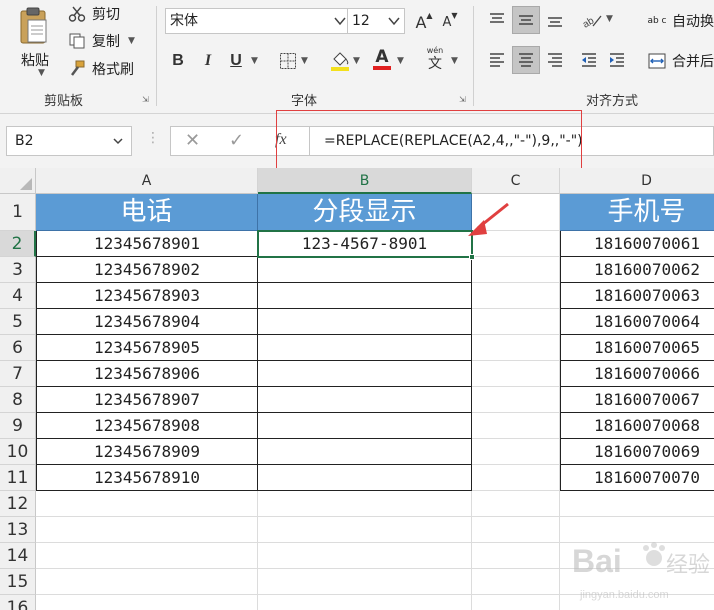 The height and width of the screenshot is (610, 714). Describe the element at coordinates (516, 504) in the screenshot. I see `cell-c12` at that location.